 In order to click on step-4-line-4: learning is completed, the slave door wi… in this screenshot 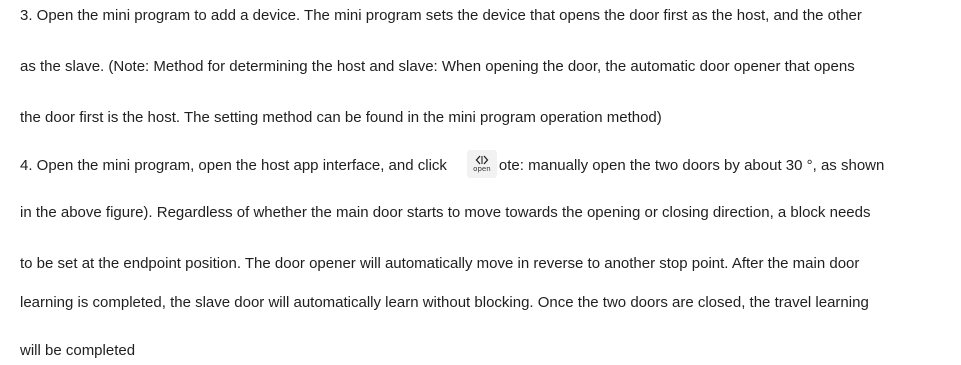, I will do `click(444, 302)`.